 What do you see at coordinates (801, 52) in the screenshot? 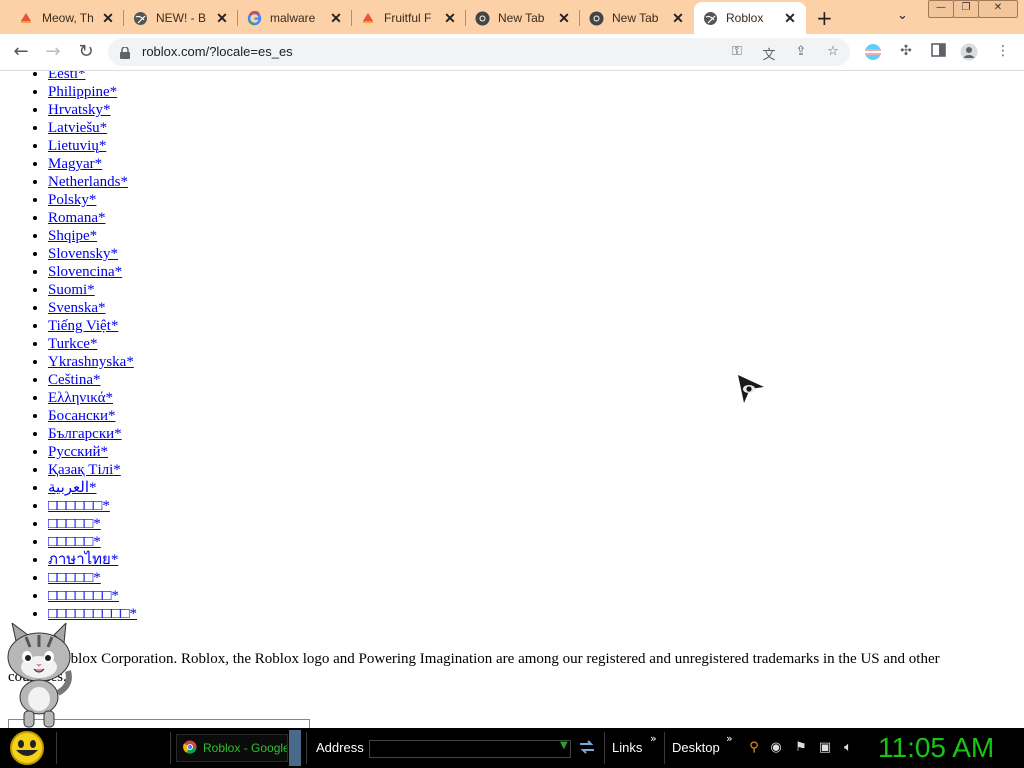
I see `share-icon: ⇪` at bounding box center [801, 52].